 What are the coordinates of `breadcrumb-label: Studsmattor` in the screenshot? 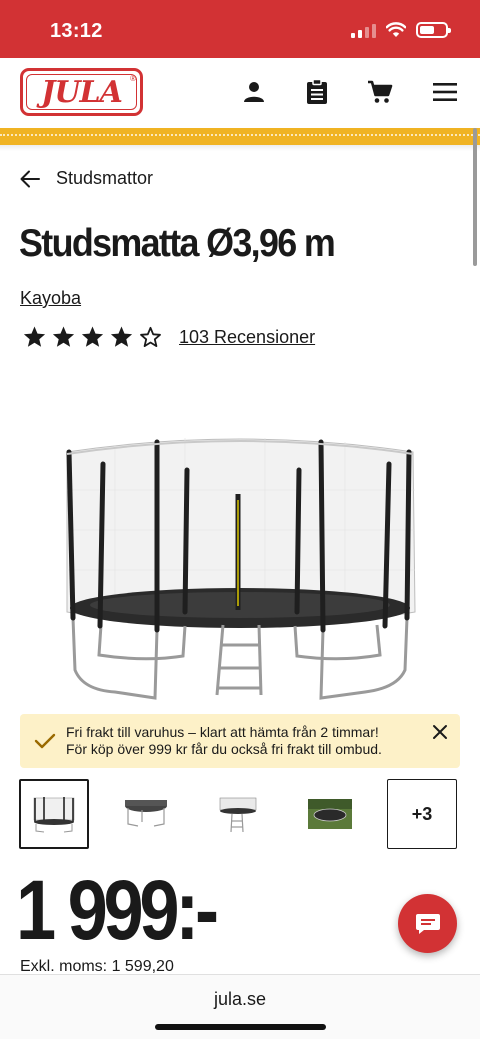 It's located at (104, 178).